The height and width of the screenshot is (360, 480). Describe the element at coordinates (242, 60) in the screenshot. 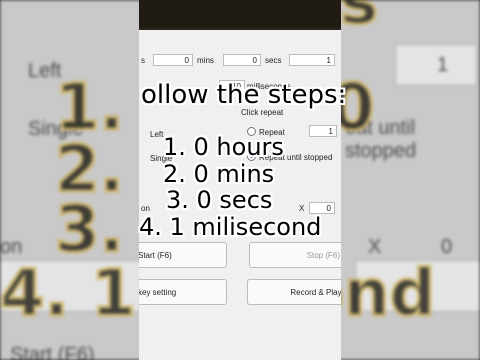

I see `mins-input: 0` at that location.